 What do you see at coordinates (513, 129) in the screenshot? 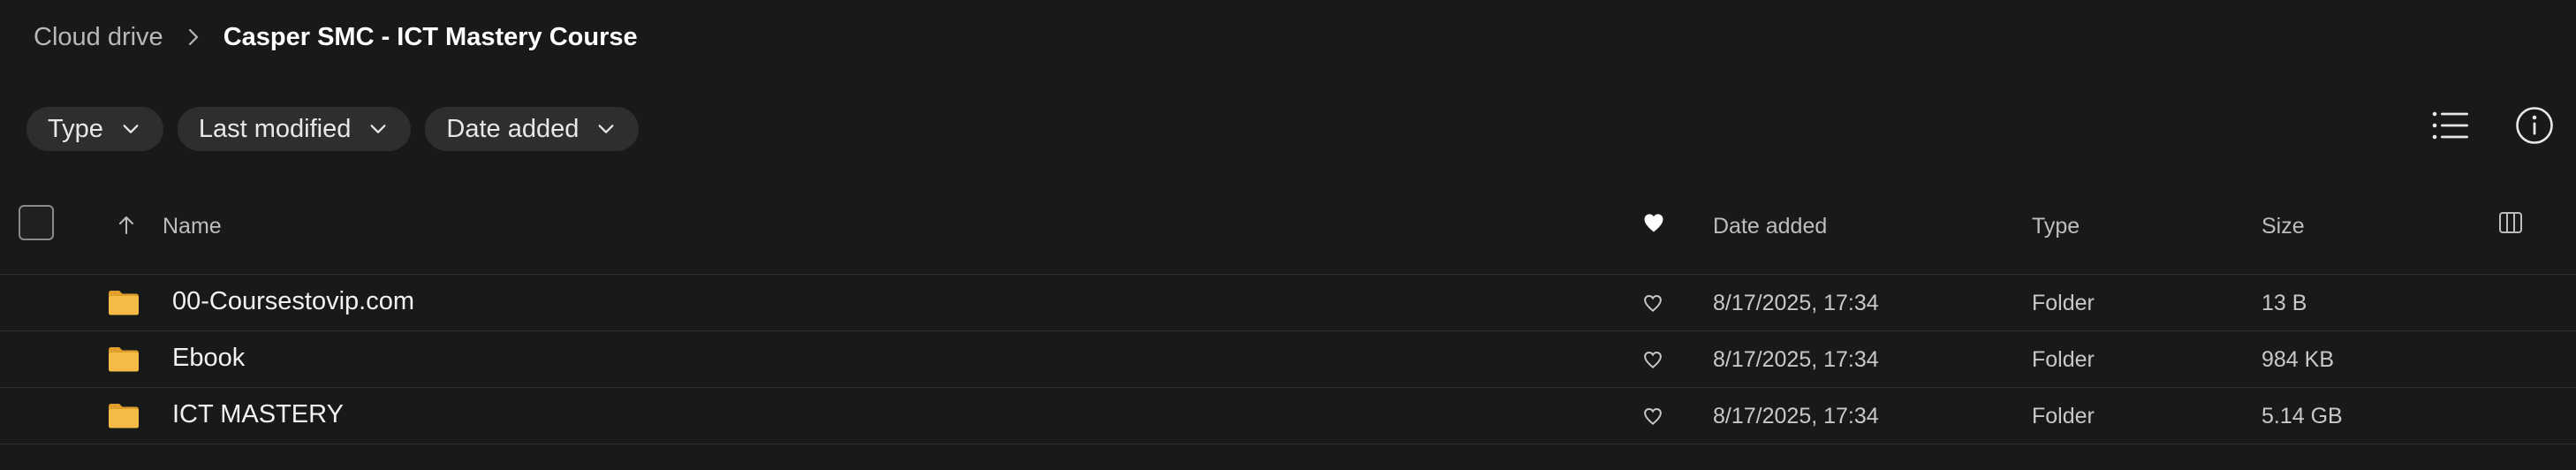
I see `date-added-filter-label: Date added` at bounding box center [513, 129].